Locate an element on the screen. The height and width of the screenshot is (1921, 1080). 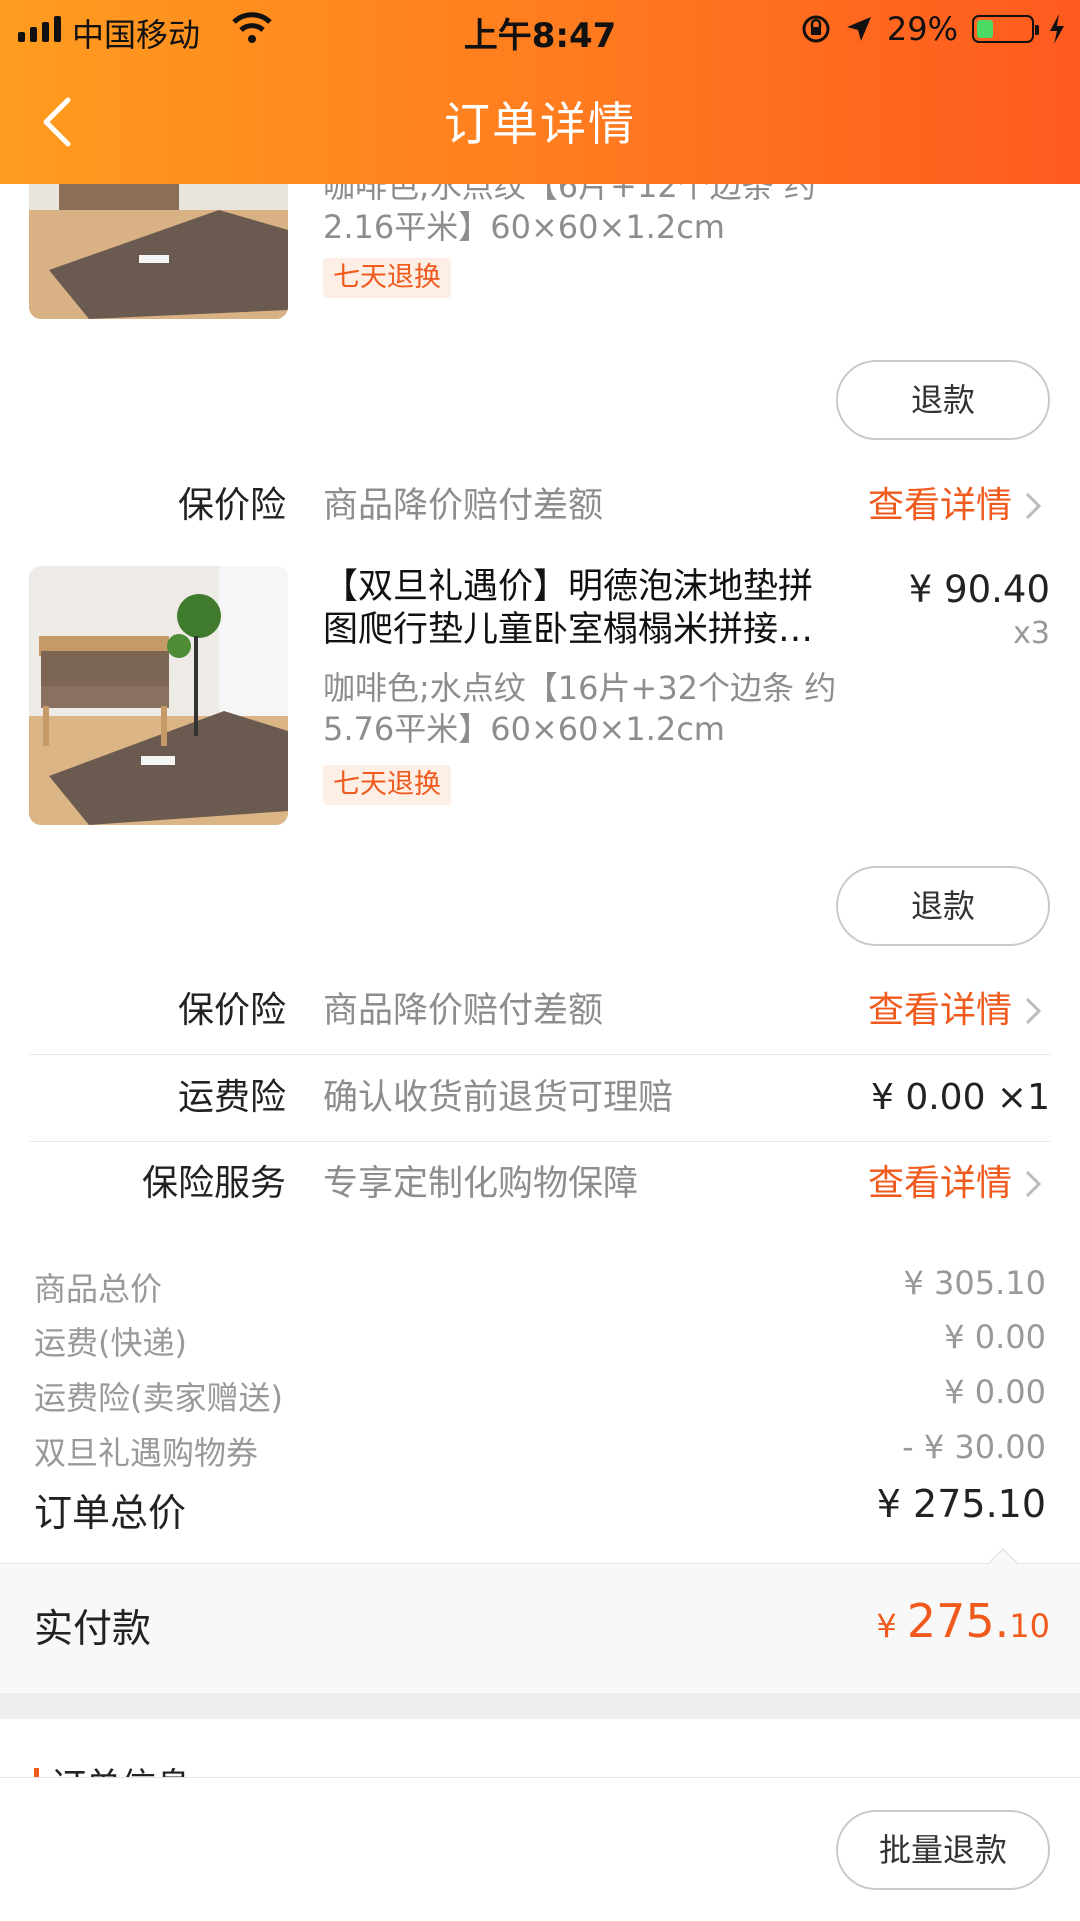
batch-refund-button: 批量退款 is located at coordinates (943, 1850).